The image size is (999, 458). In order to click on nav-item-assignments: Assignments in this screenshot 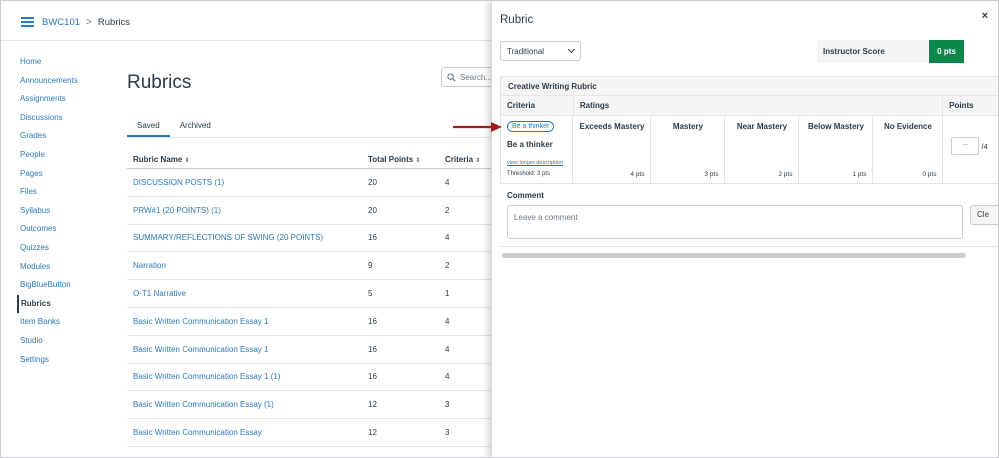, I will do `click(62, 99)`.